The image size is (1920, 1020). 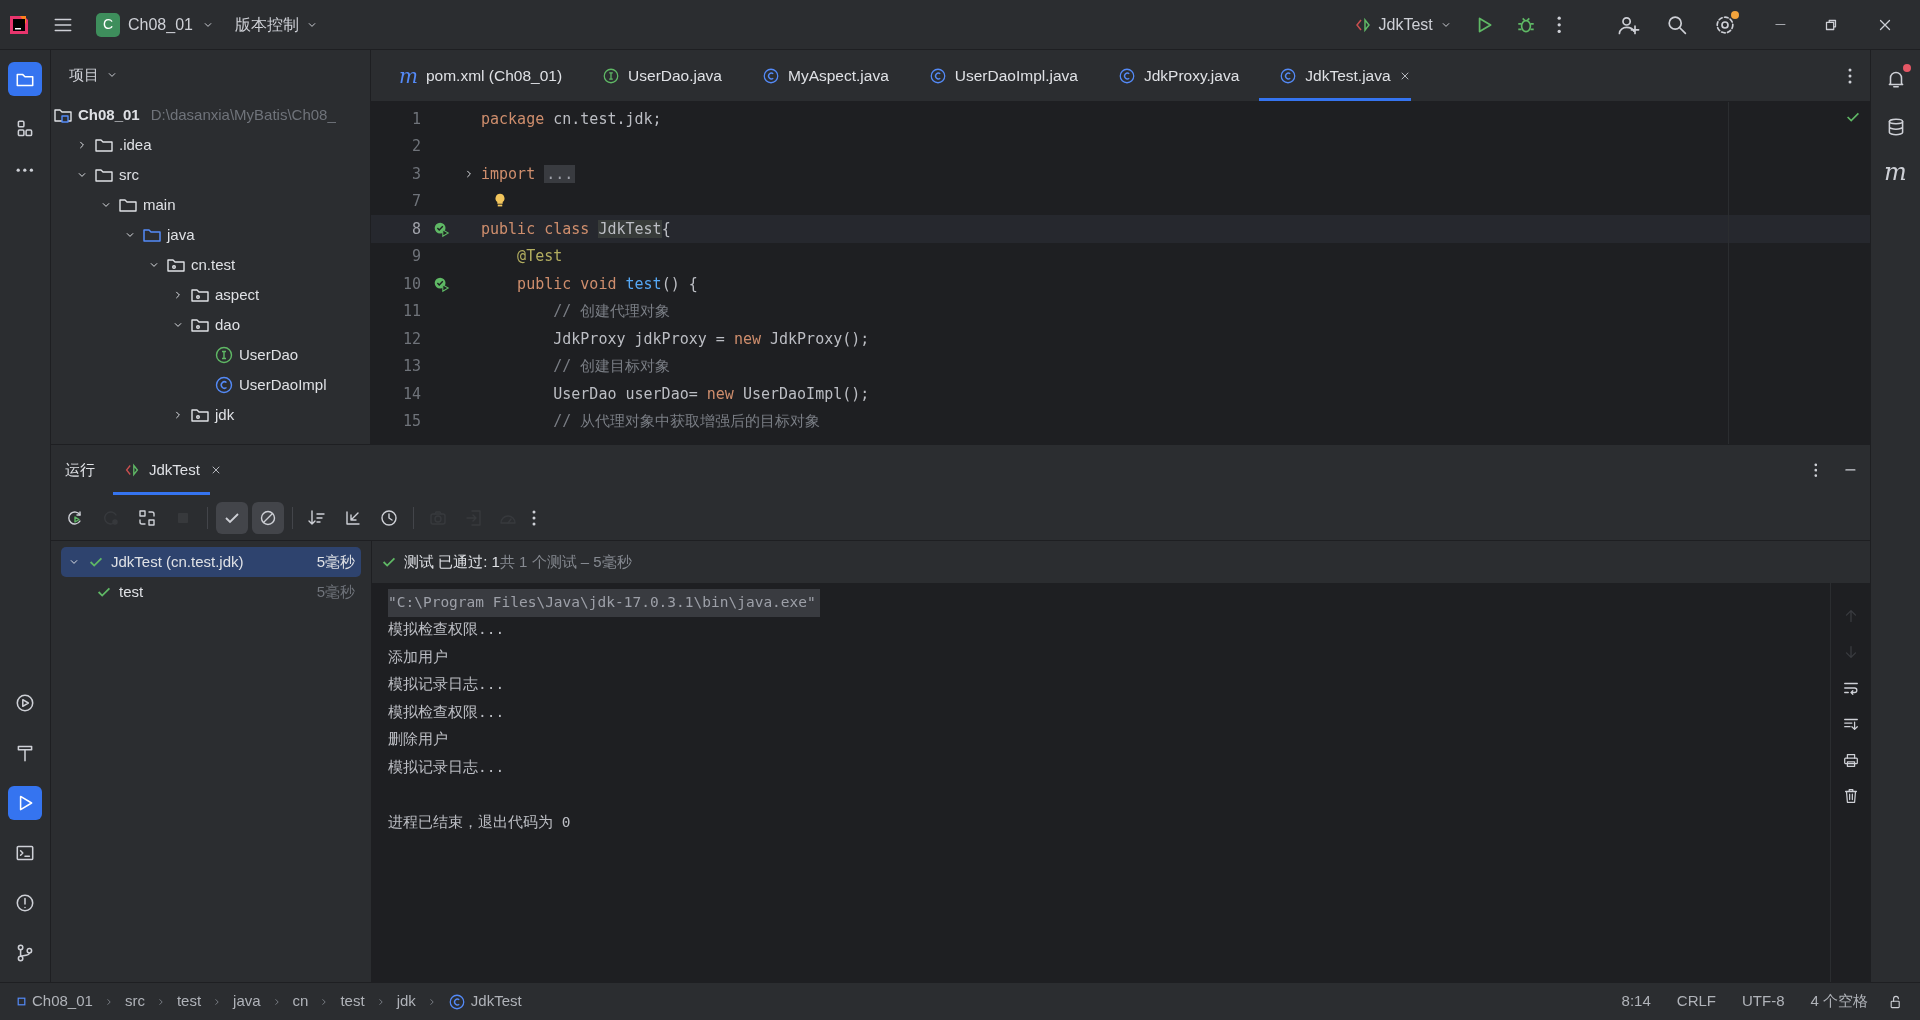 What do you see at coordinates (129, 175) in the screenshot?
I see `tree-item-label: src` at bounding box center [129, 175].